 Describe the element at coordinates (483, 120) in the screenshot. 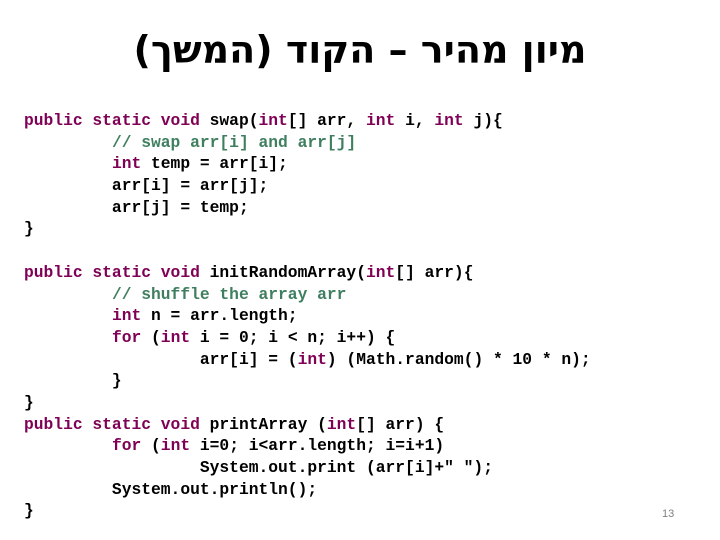

I see `code-text: j){` at that location.